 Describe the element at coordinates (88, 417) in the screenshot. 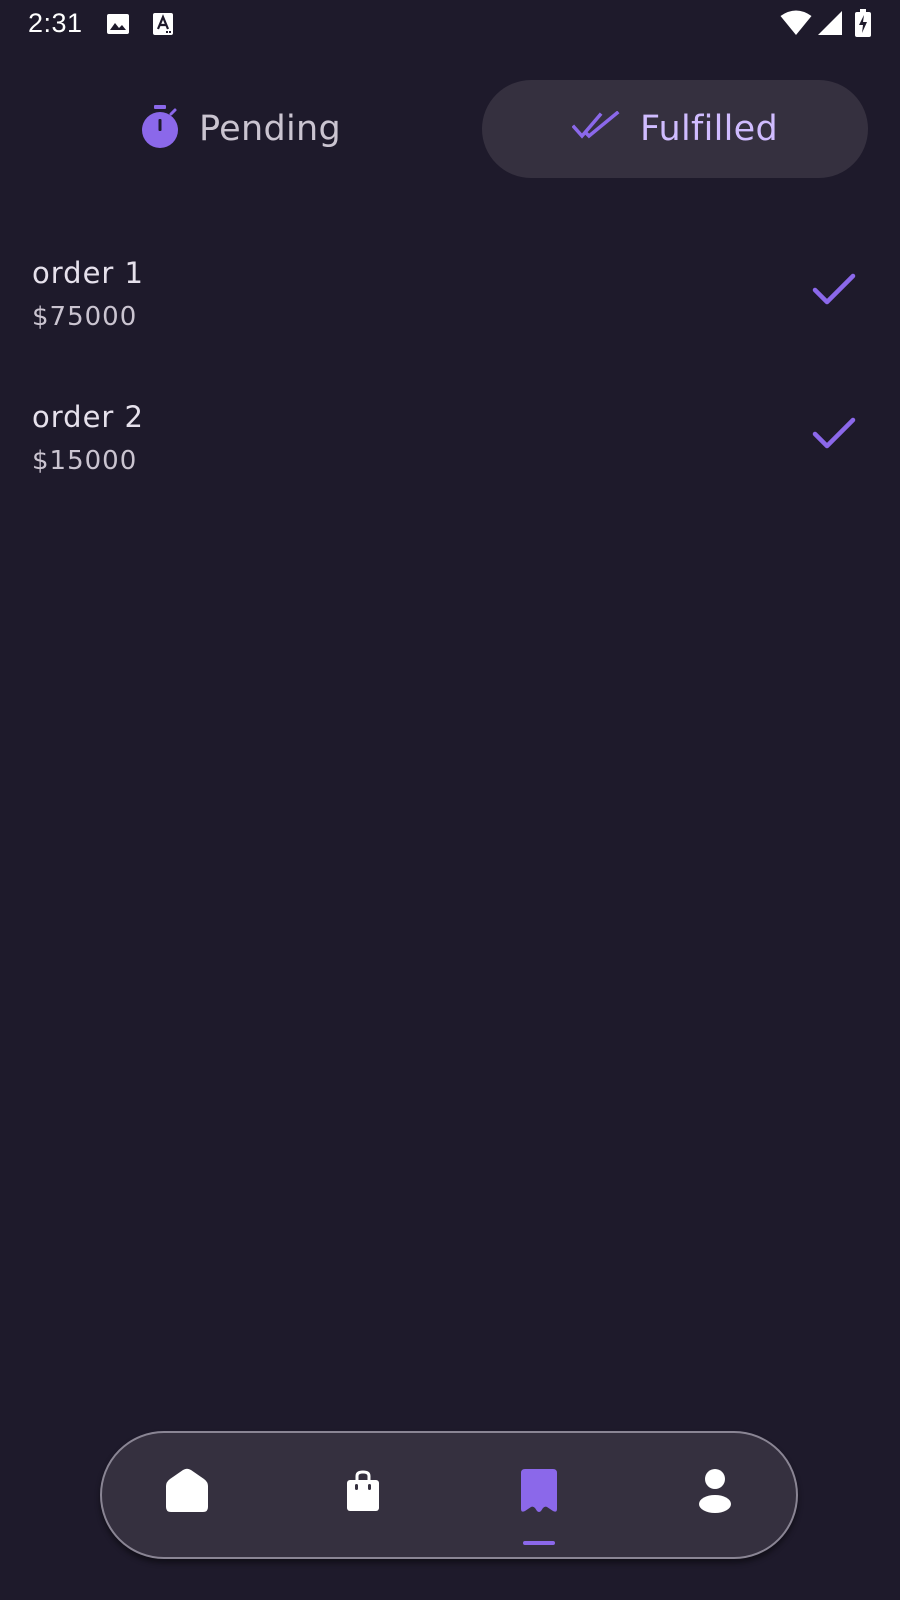

I see `order-name: order 2` at that location.